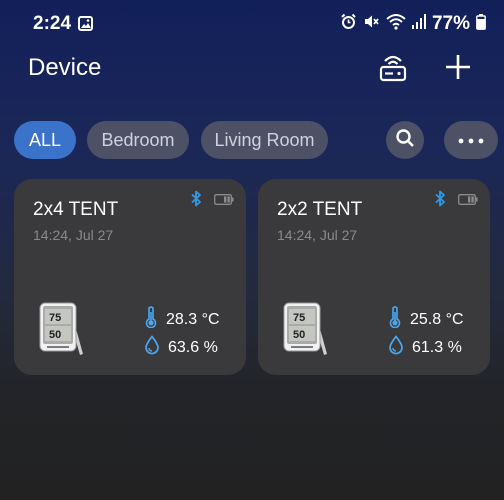  I want to click on wifi-icon, so click(396, 24).